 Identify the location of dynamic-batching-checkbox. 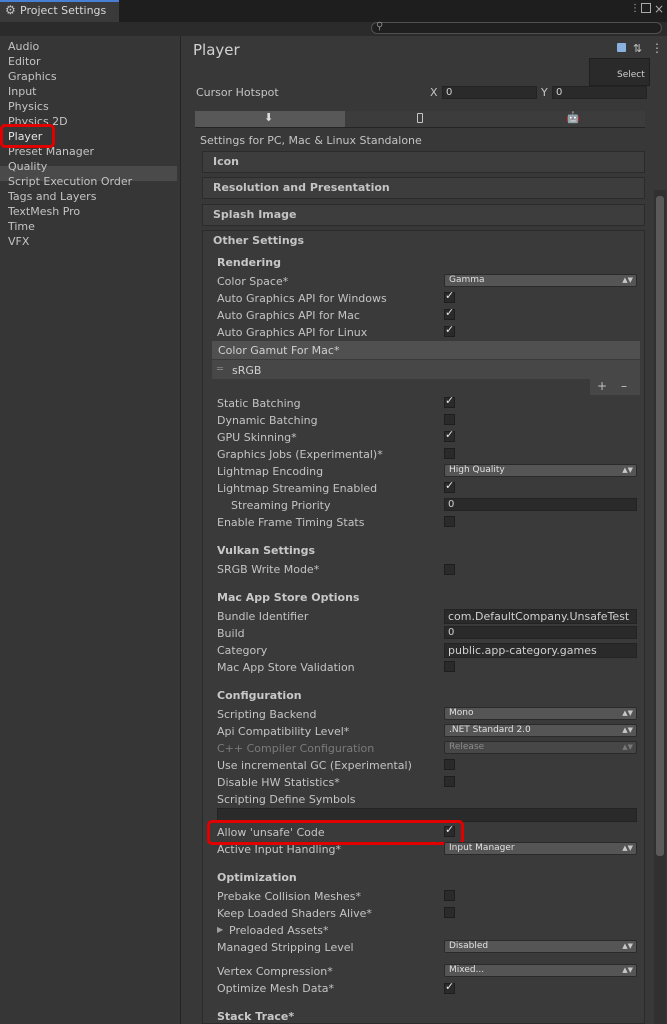
(449, 419).